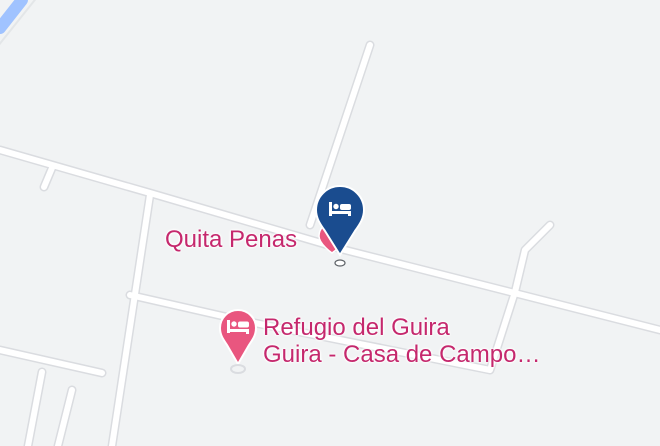  I want to click on place-marker-refugio-del-guira, so click(238, 343).